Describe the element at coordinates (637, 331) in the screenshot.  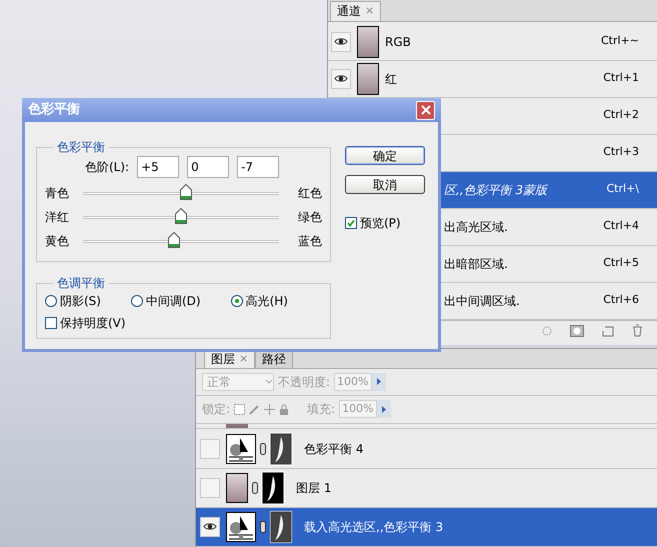
I see `trash-icon` at that location.